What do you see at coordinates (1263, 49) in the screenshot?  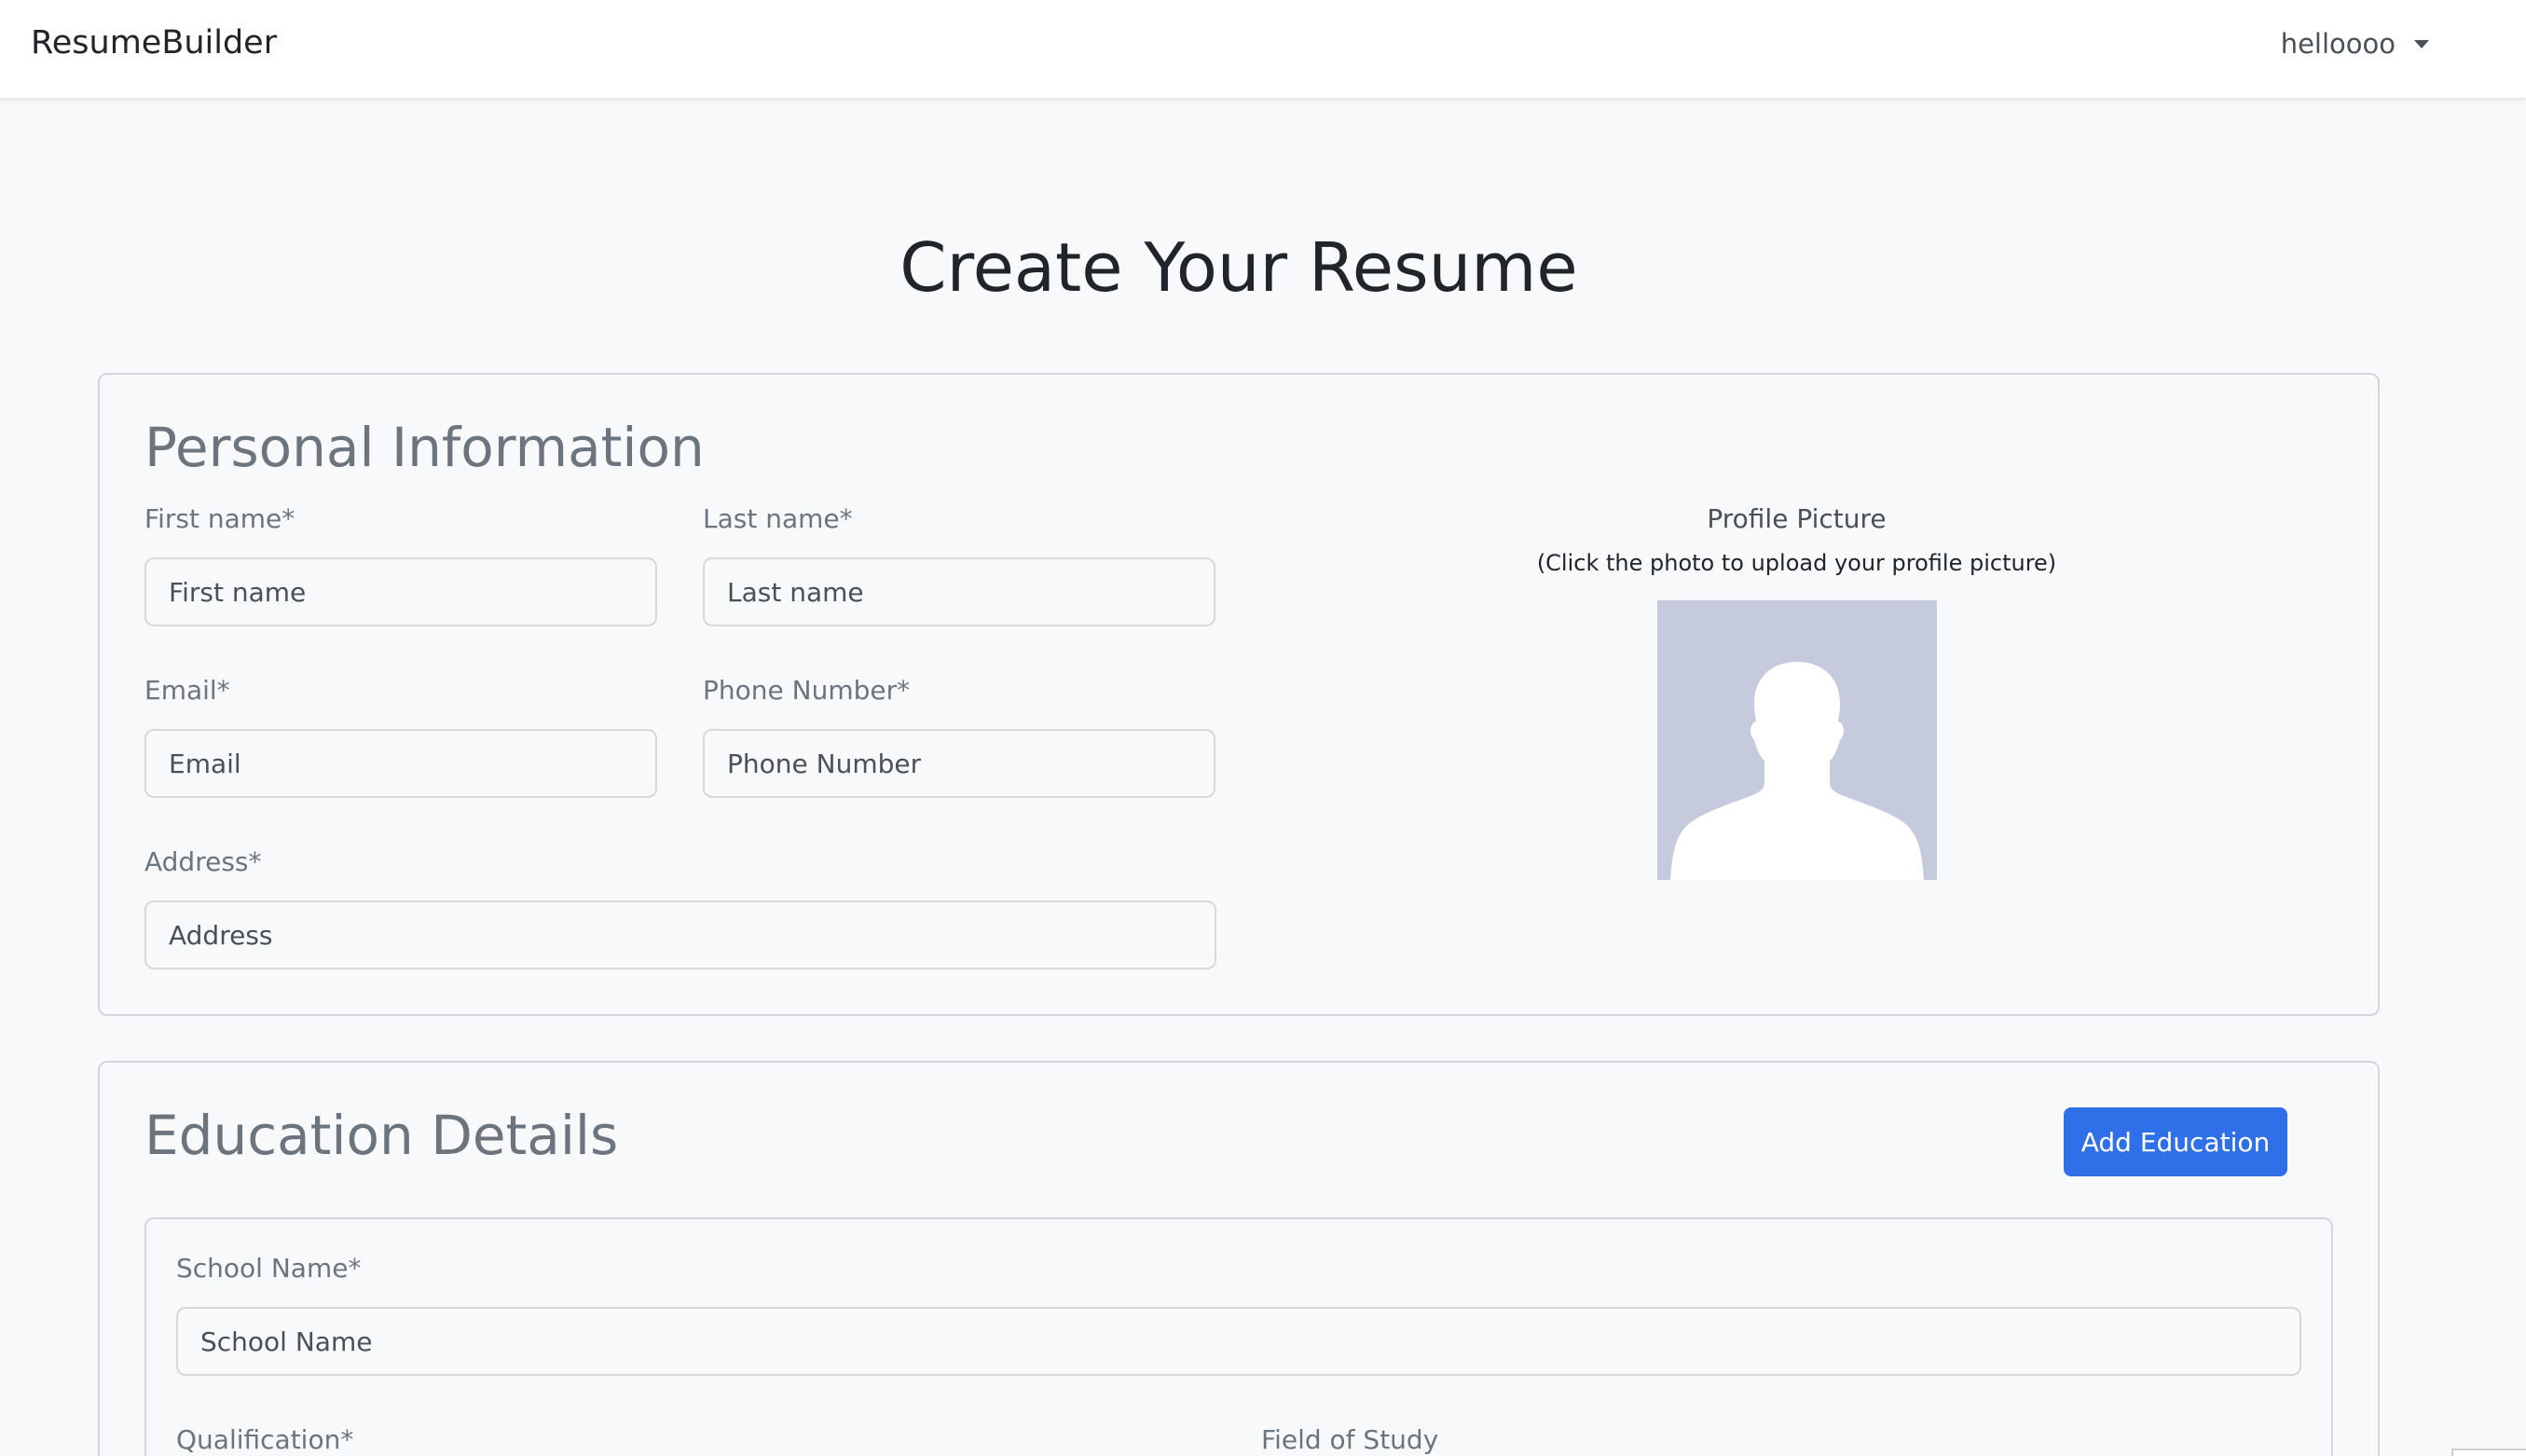 I see `navbar: ResumeBuilder helloooo` at bounding box center [1263, 49].